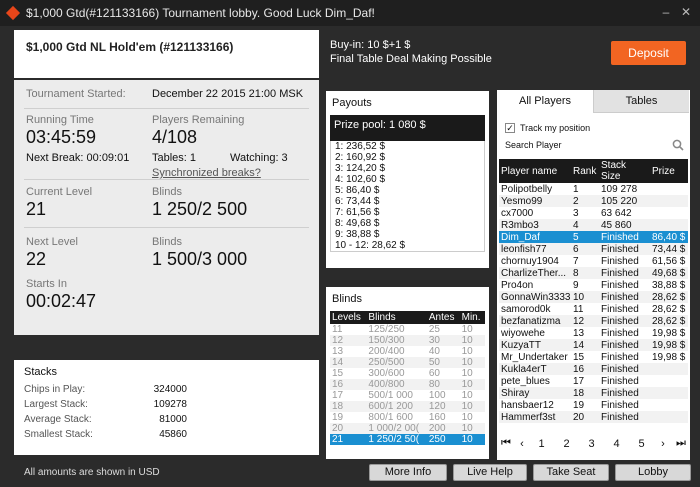  I want to click on table-row: Yesmo99 2 105 220, so click(593, 201).